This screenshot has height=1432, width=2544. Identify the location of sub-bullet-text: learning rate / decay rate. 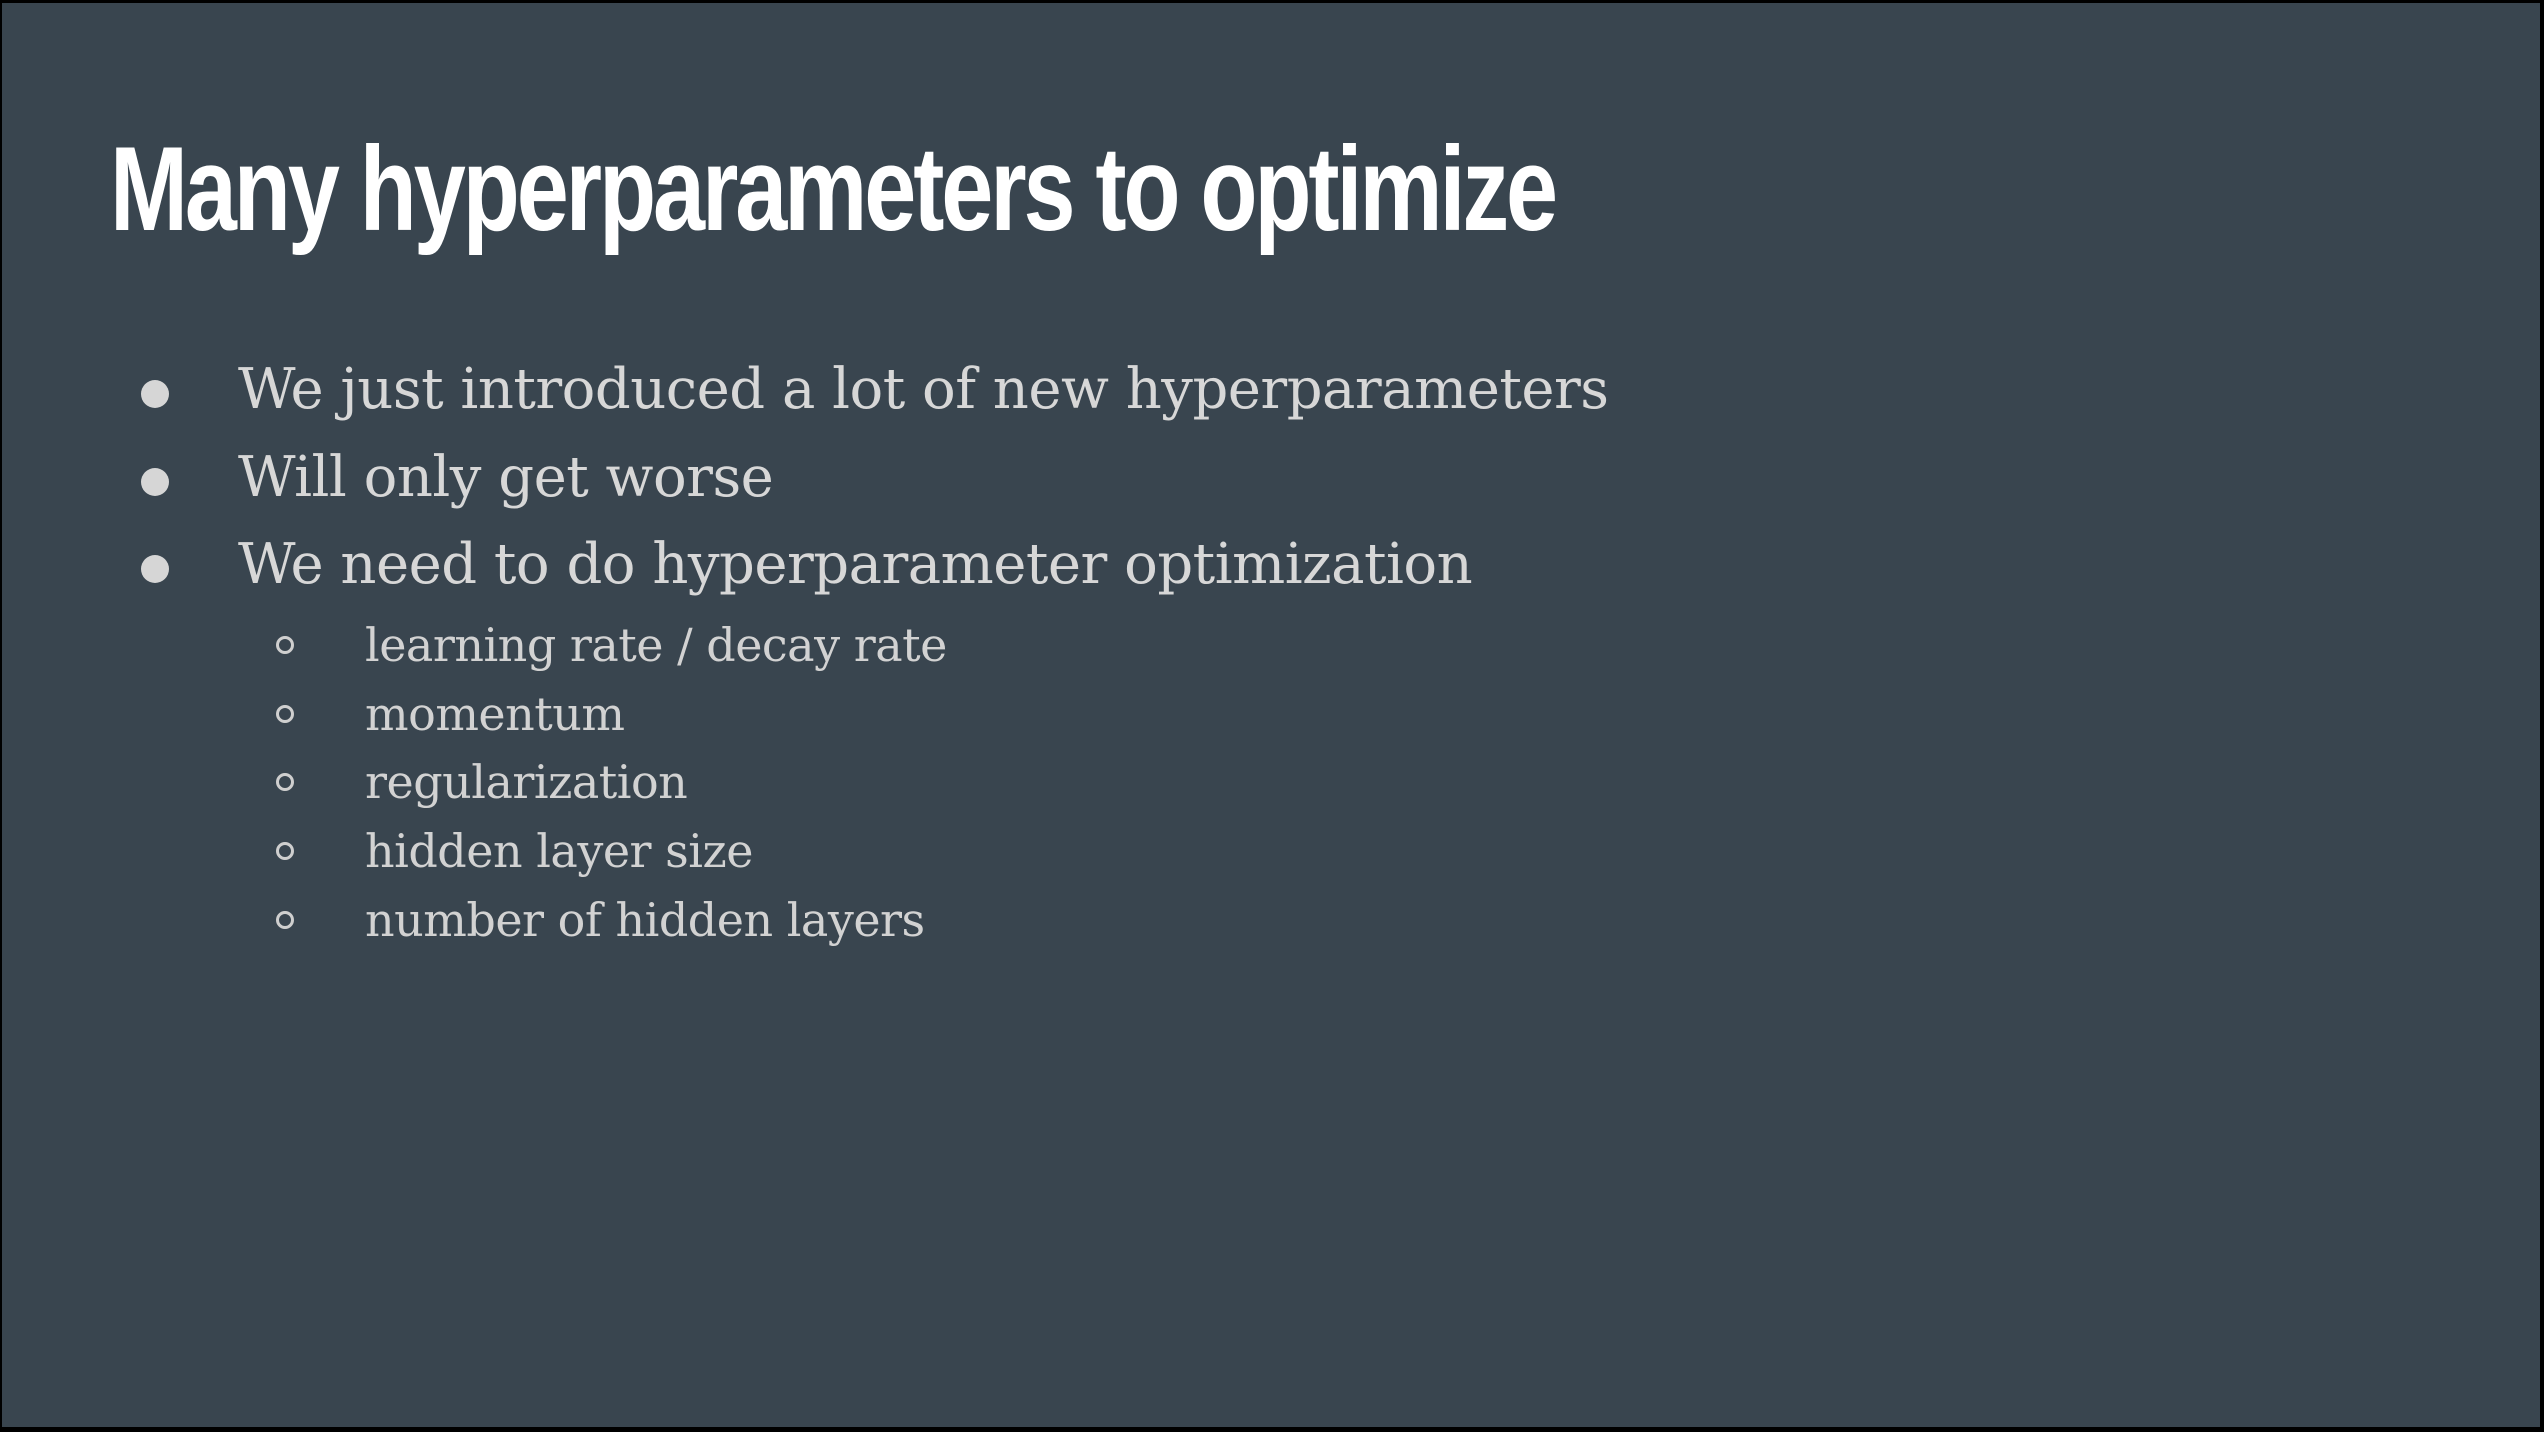
(656, 645).